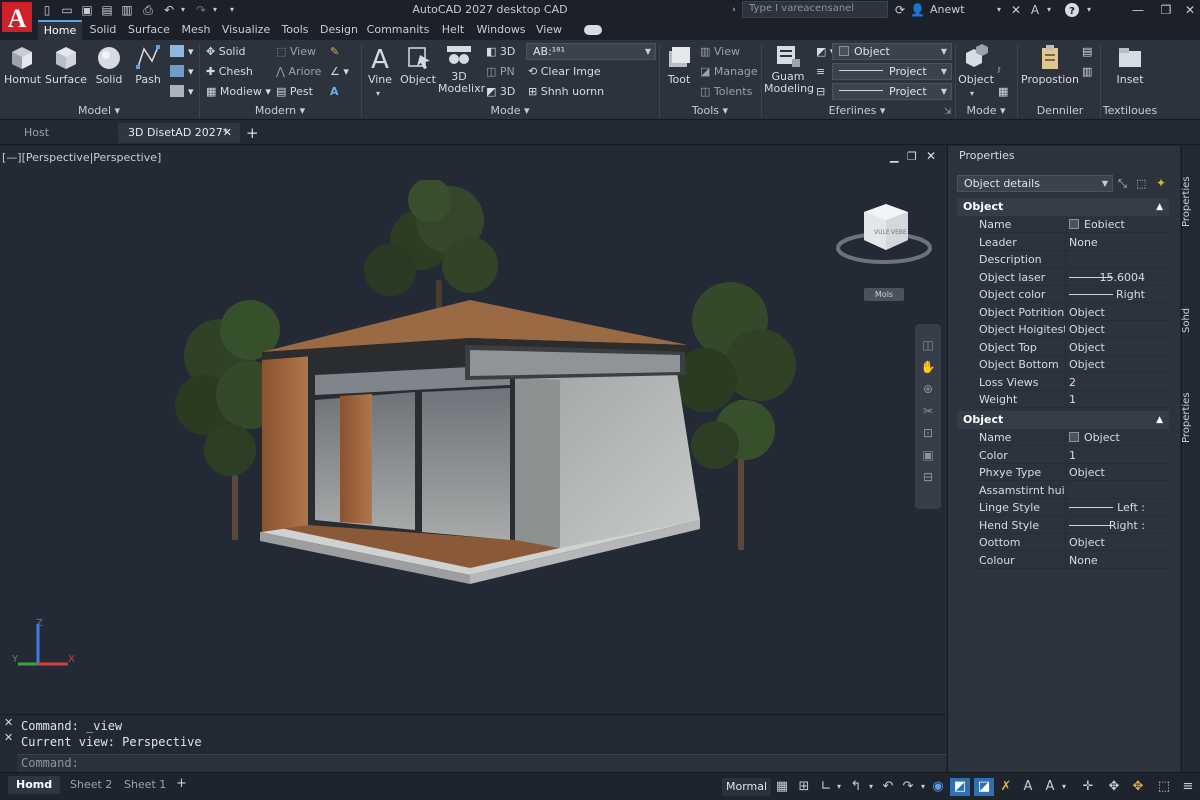 Image resolution: width=1200 pixels, height=800 pixels. I want to click on open-file-icon: ▭, so click(67, 10).